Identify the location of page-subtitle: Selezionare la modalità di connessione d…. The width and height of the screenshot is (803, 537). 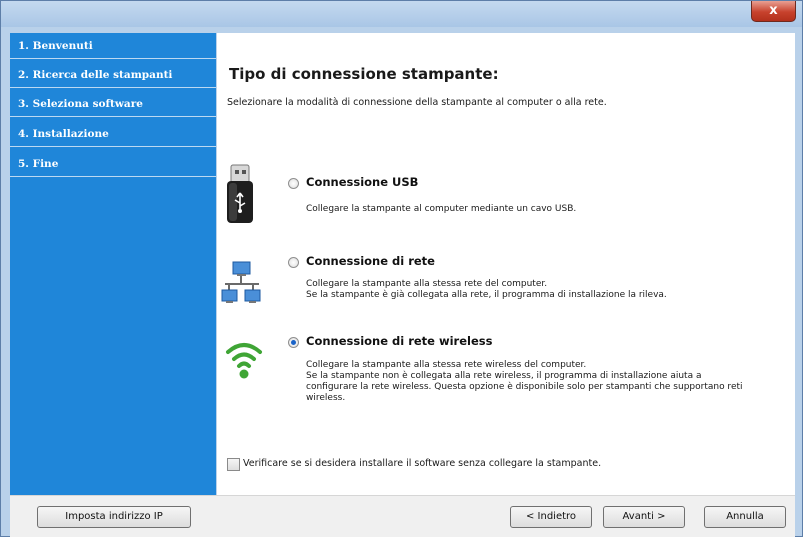
(417, 102).